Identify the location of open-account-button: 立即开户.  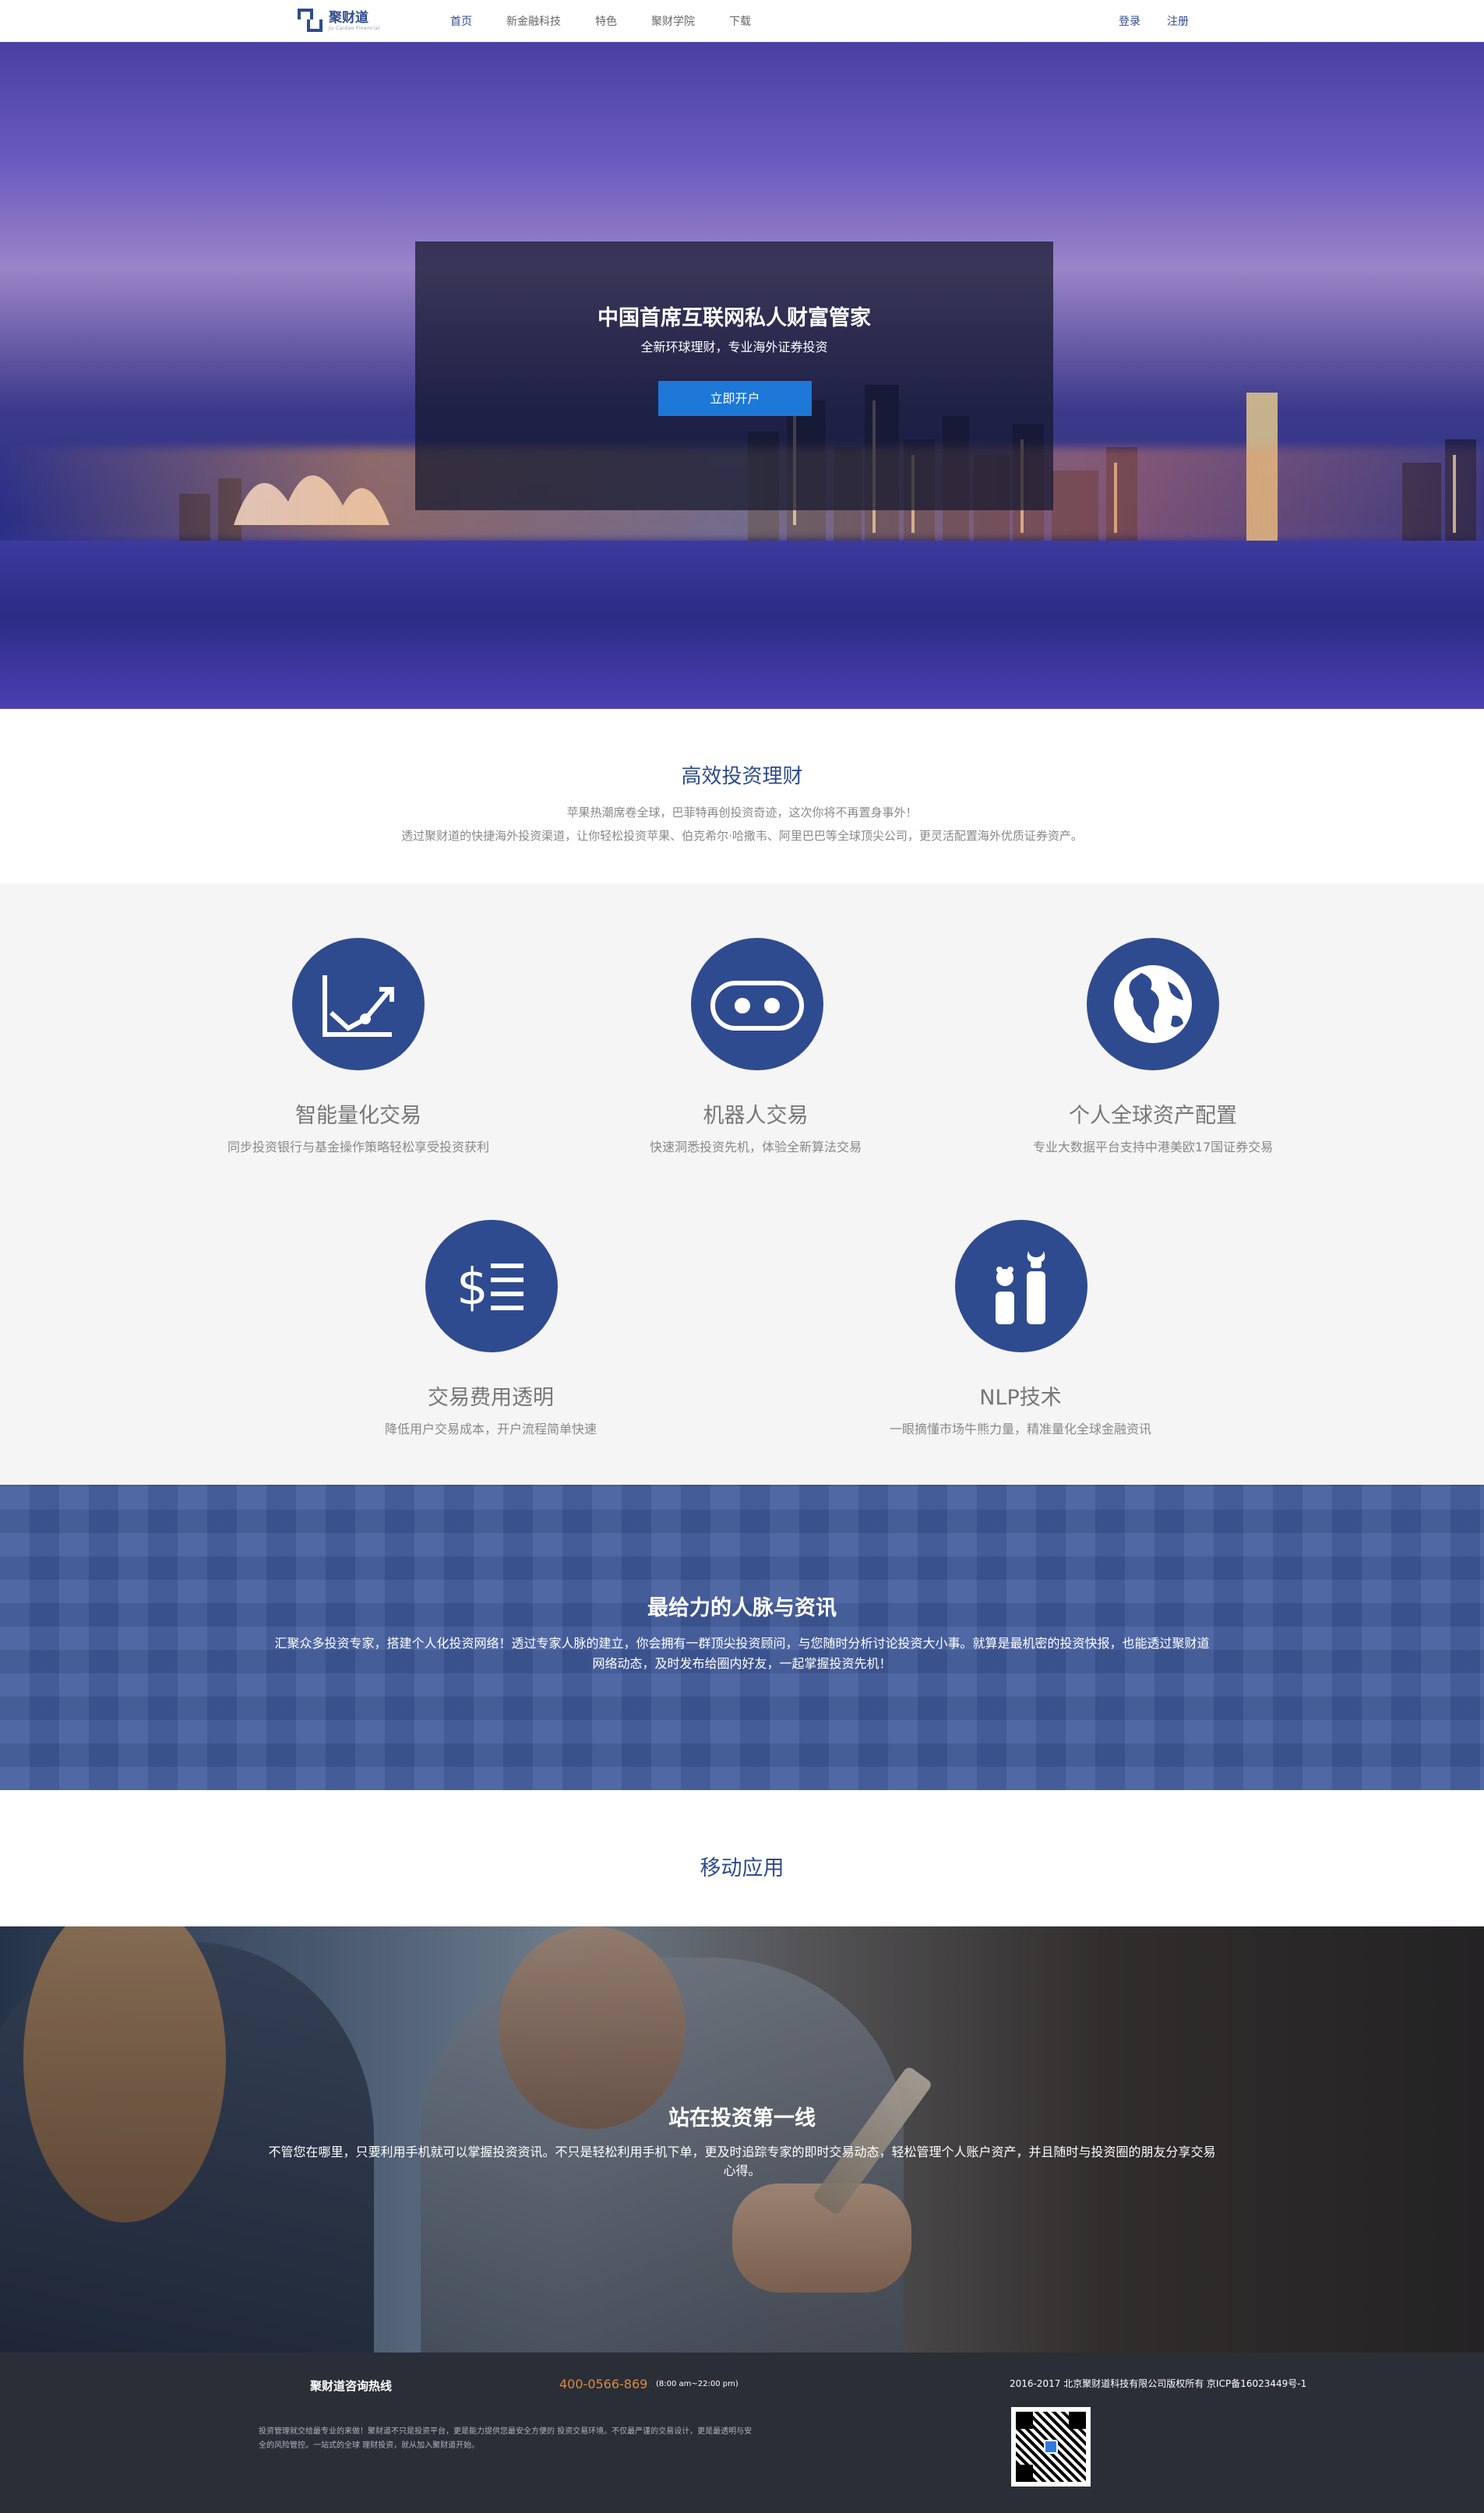
(735, 398).